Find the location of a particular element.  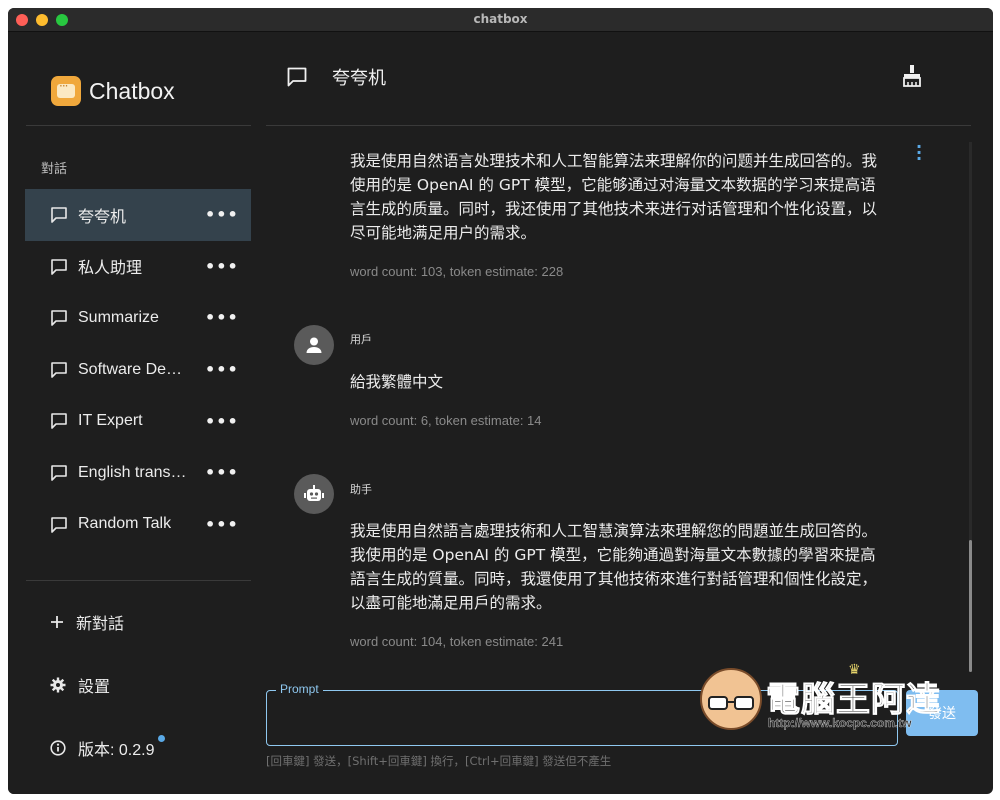

conversation-item: Software Dev… ••• is located at coordinates (138, 370).